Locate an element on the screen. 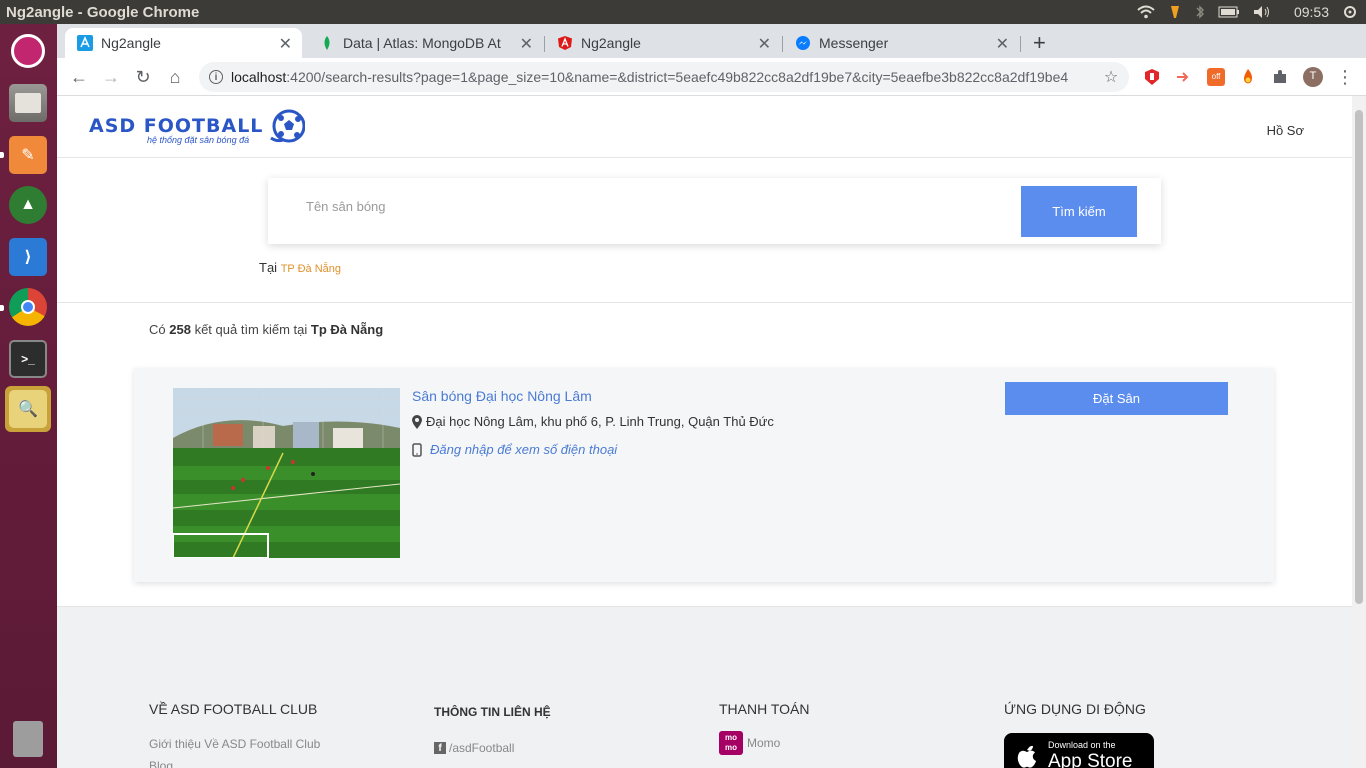 The width and height of the screenshot is (1366, 768). chrome-icon is located at coordinates (28, 307).